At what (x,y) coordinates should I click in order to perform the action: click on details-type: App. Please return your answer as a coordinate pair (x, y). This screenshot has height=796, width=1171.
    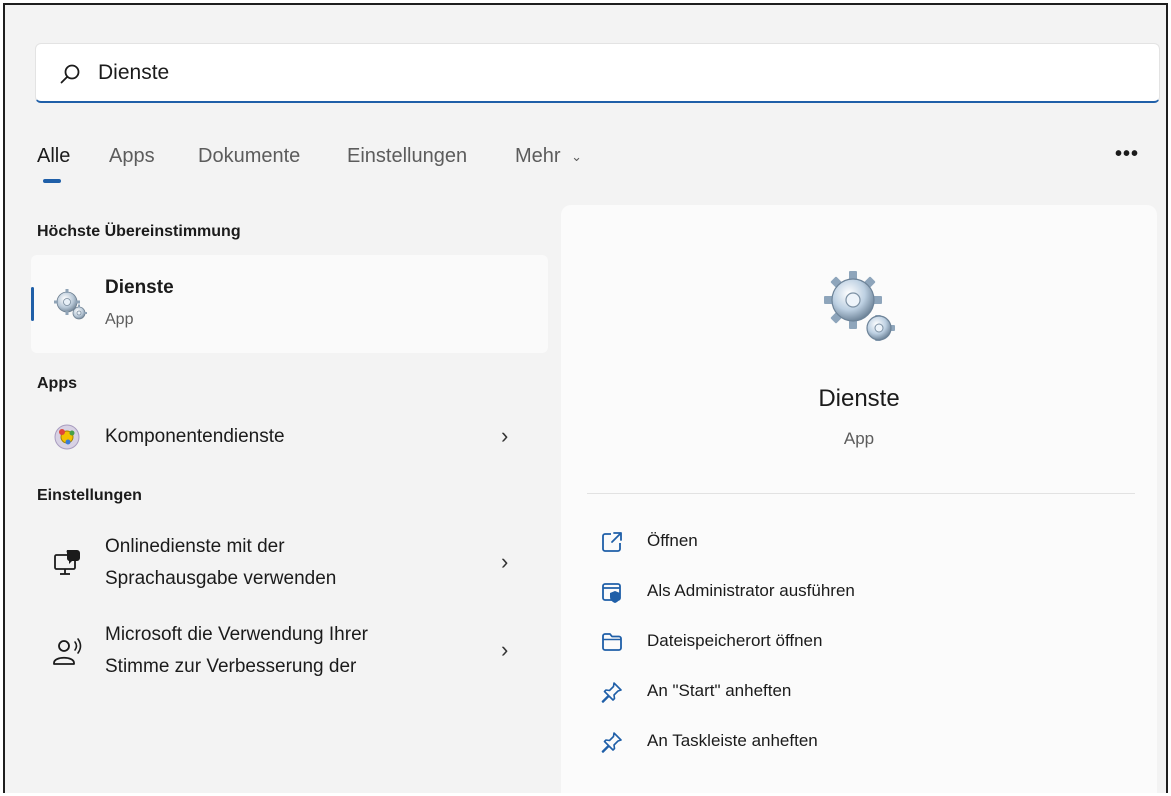
    Looking at the image, I should click on (859, 438).